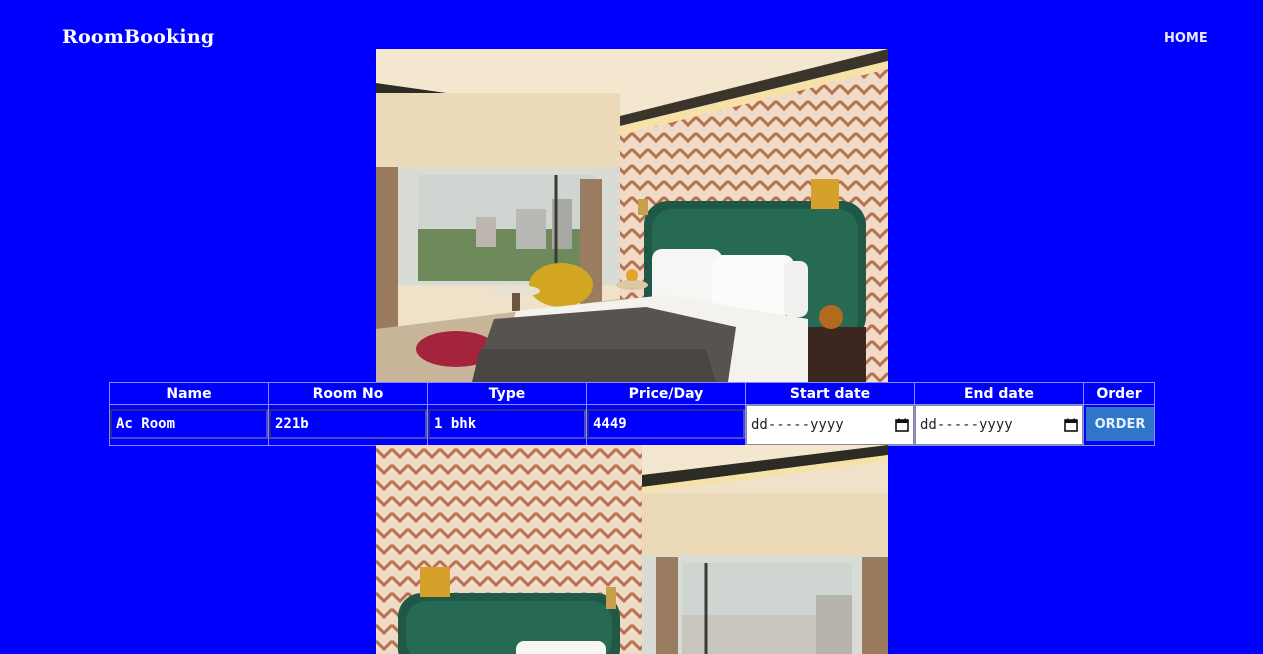 Image resolution: width=1263 pixels, height=654 pixels. What do you see at coordinates (797, 425) in the screenshot?
I see `start-date-placeholder: dd-----yyyy` at bounding box center [797, 425].